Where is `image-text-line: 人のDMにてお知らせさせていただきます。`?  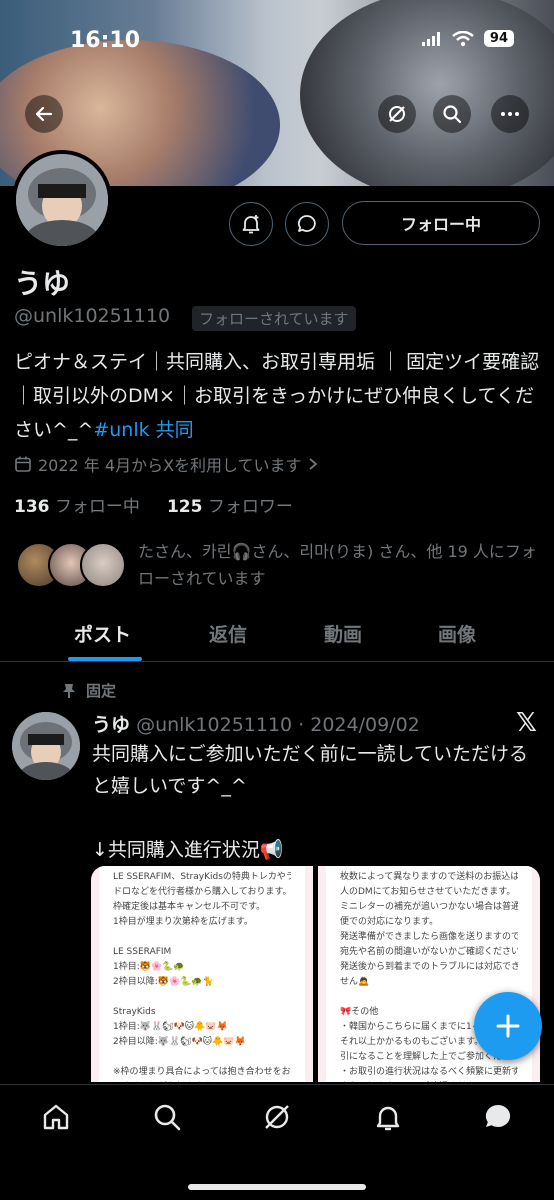
image-text-line: 人のDMにてお知らせさせていただきます。 is located at coordinates (428, 892).